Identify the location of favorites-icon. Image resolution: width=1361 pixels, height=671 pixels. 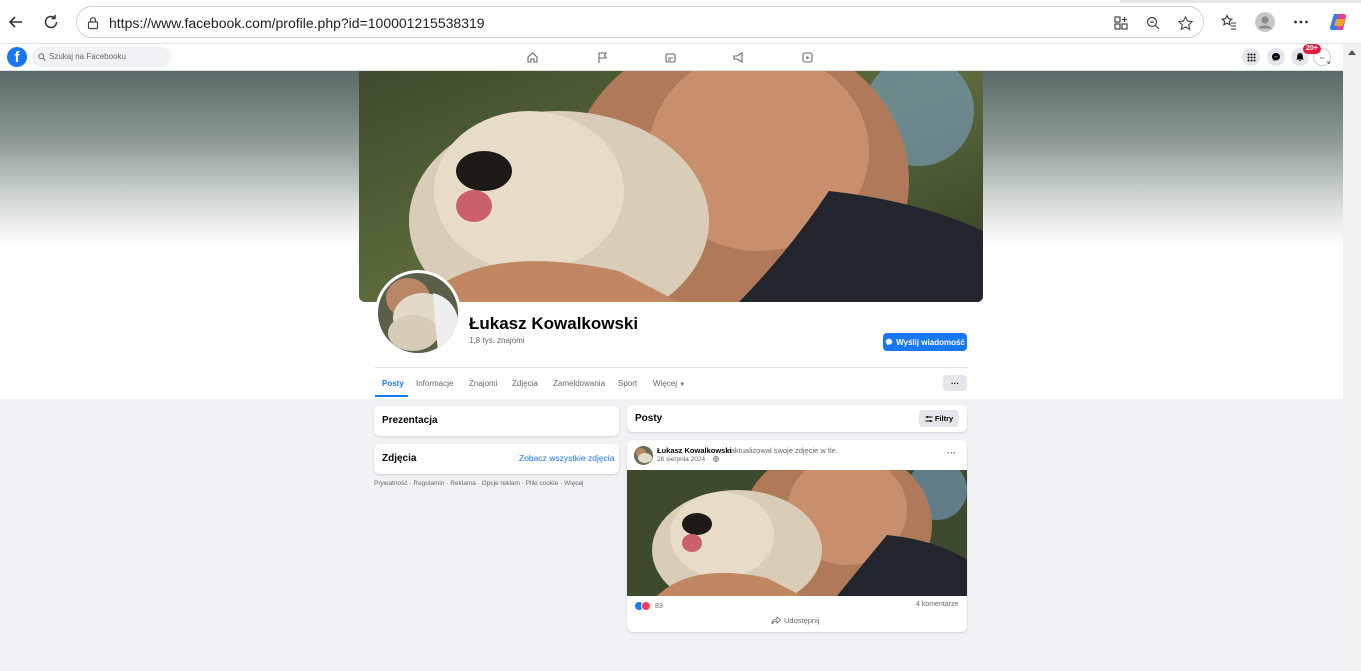
(1229, 22).